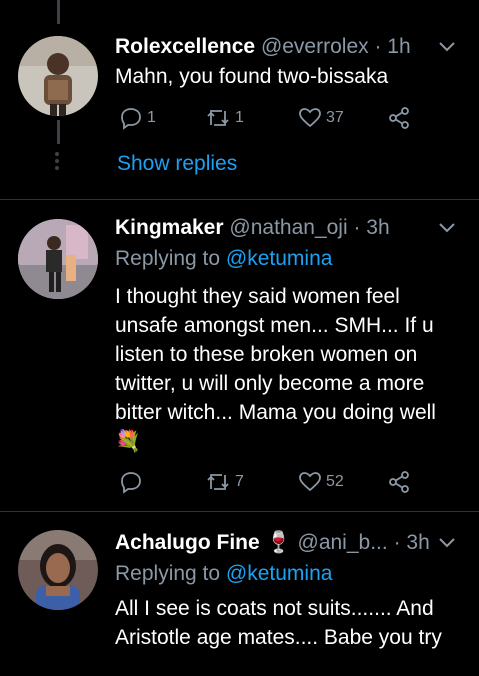  What do you see at coordinates (252, 76) in the screenshot?
I see `tweet-text: Mahn, you found two-bissaka` at bounding box center [252, 76].